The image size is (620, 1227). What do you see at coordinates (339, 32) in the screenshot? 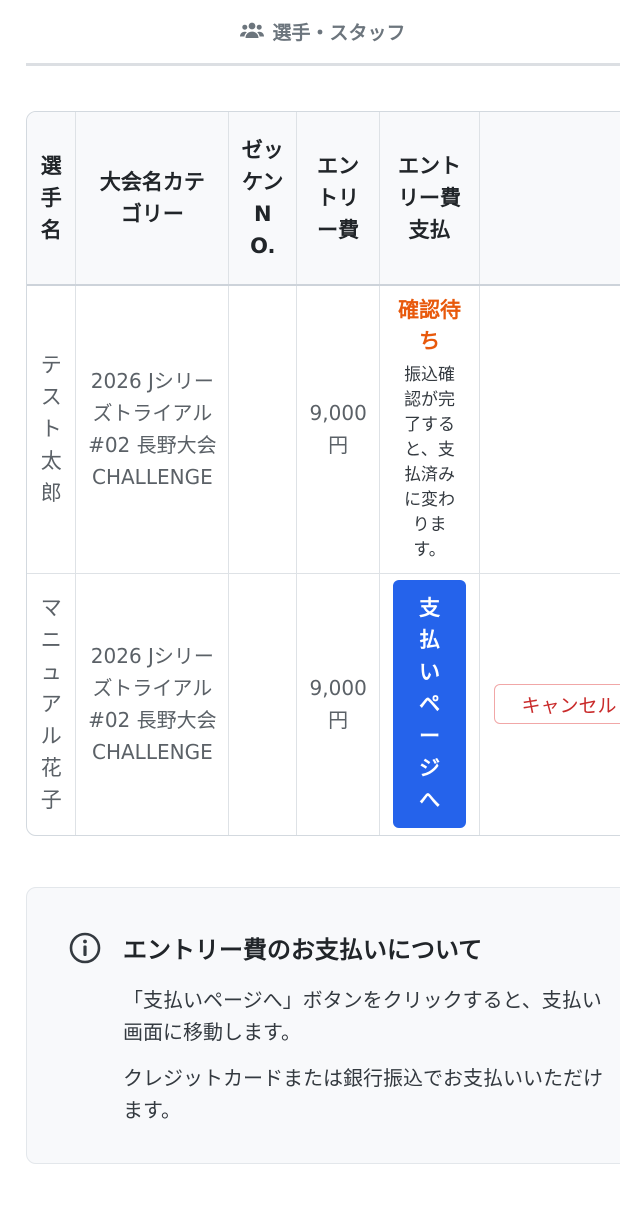
I see `tab-label: 選手・スタッフ` at bounding box center [339, 32].